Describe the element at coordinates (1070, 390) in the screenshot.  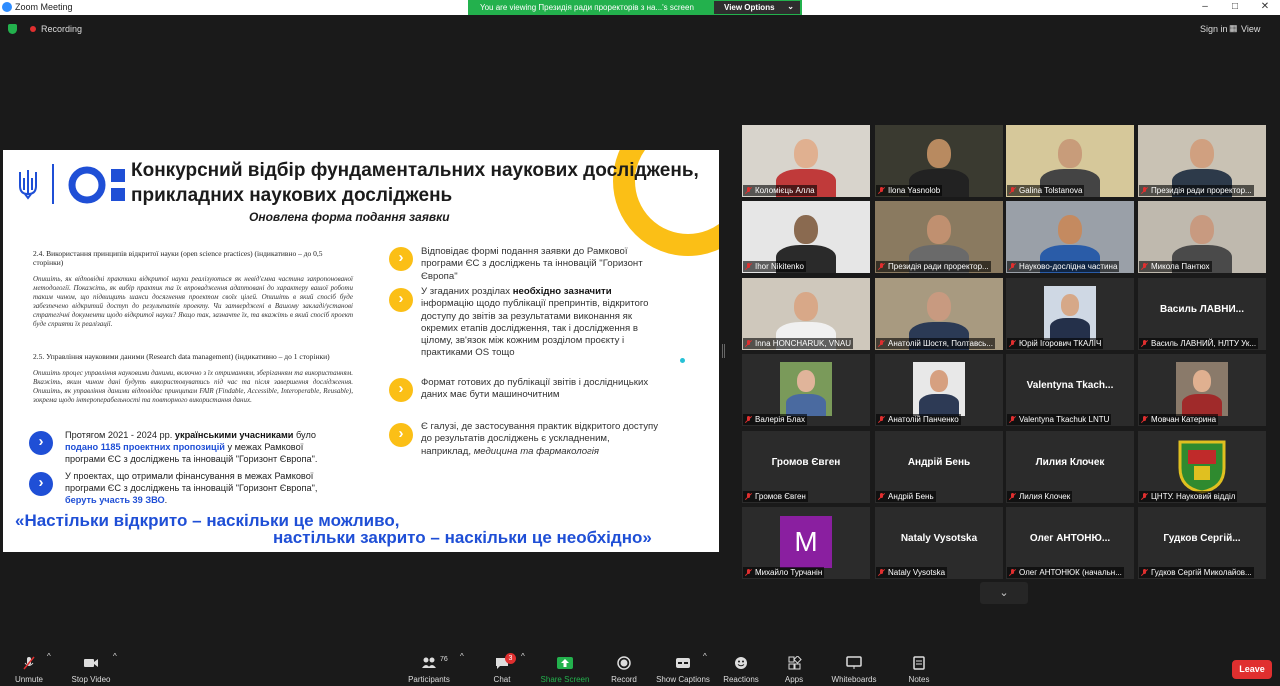
I see `participant-tile: Valentyna Tkach... Valentyna Tkachuk LNTU` at that location.